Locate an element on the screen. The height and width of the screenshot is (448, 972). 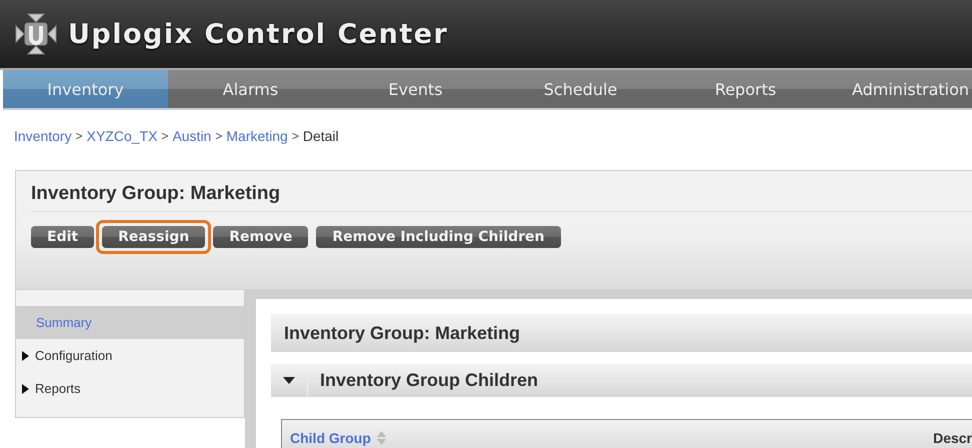
action-button: Remove Including Children is located at coordinates (438, 237).